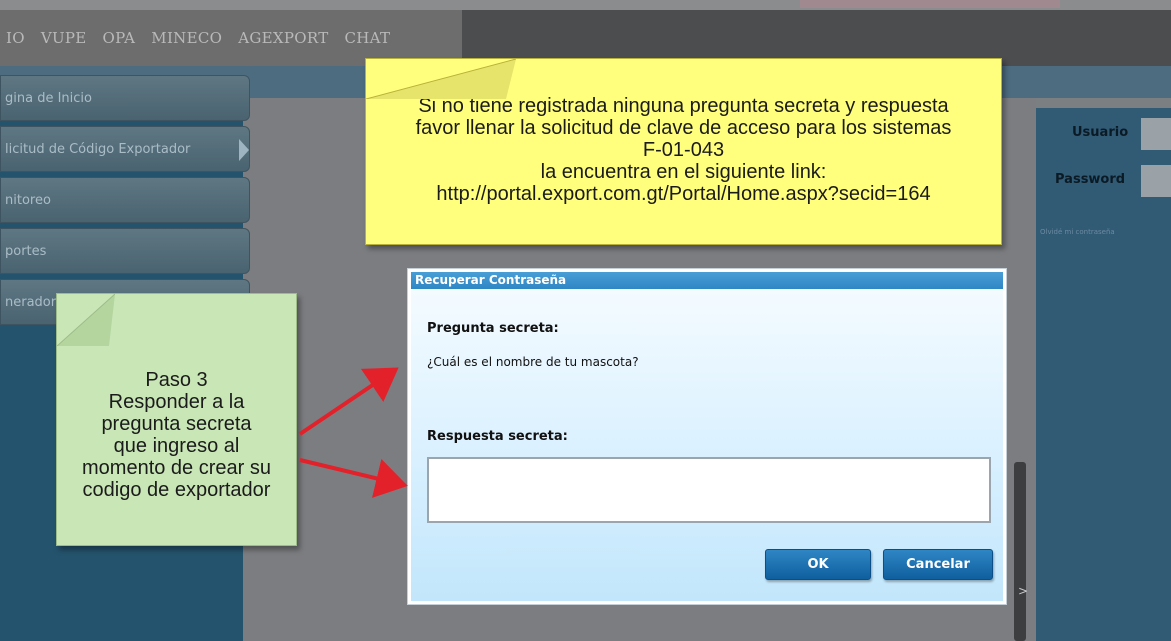 The width and height of the screenshot is (1171, 641). What do you see at coordinates (348, 401) in the screenshot?
I see `arrow-to-question-icon` at bounding box center [348, 401].